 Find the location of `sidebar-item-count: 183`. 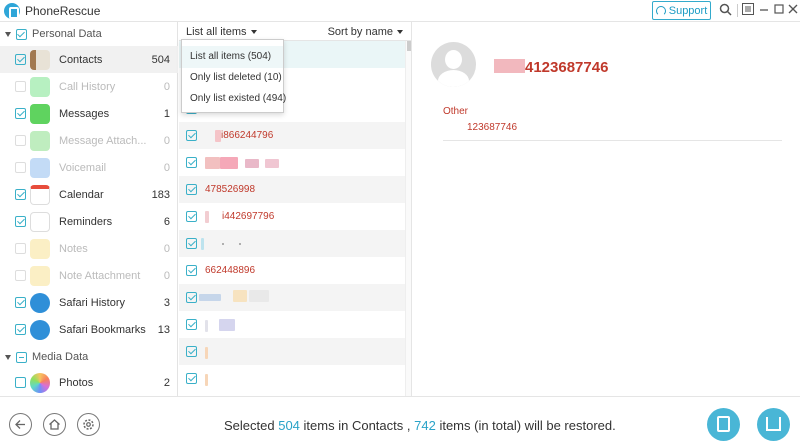

sidebar-item-count: 183 is located at coordinates (160, 194).